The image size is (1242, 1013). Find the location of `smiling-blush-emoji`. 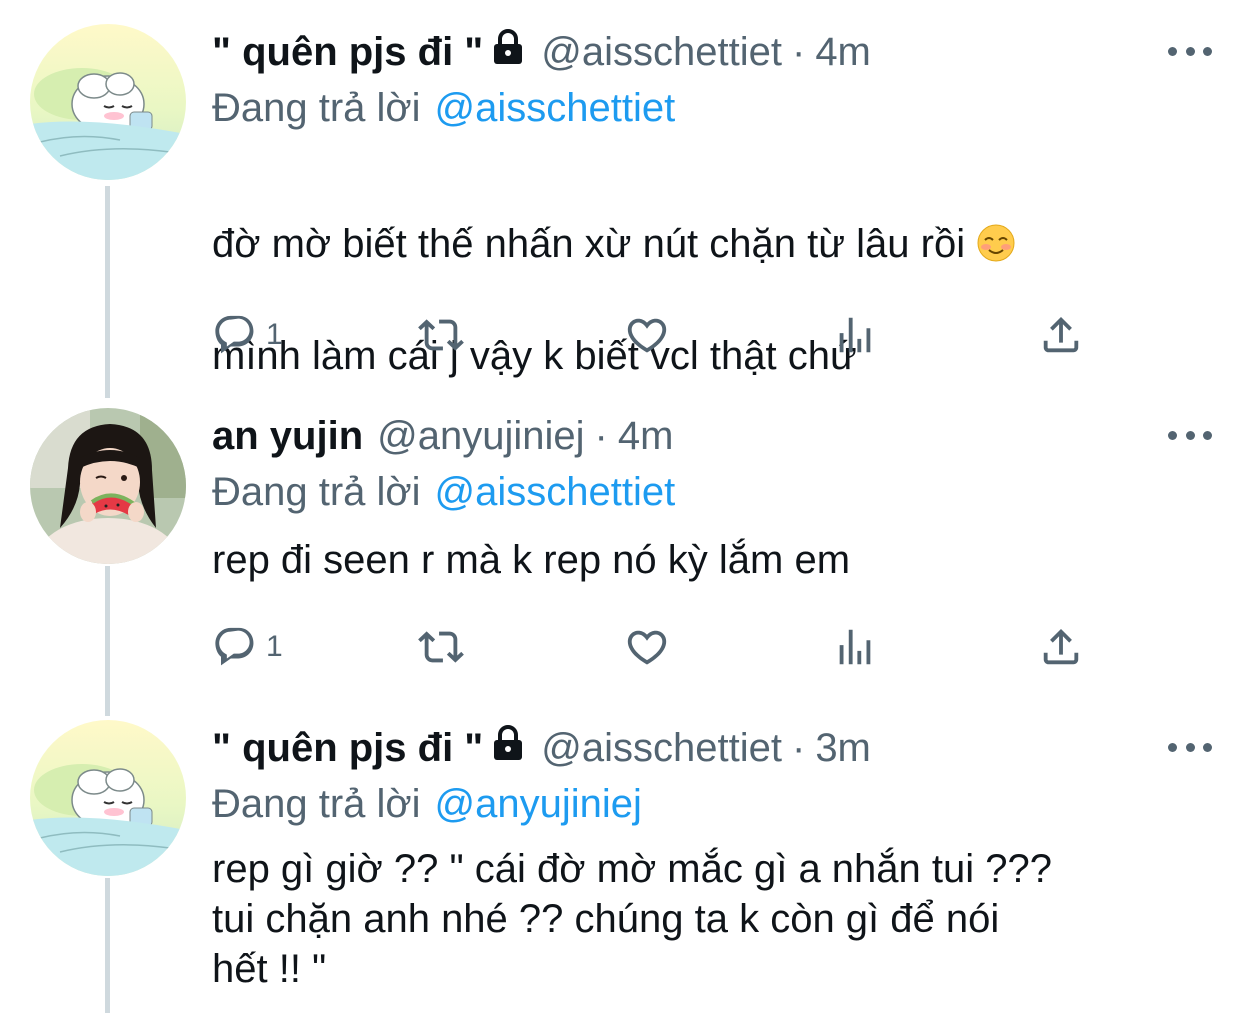

smiling-blush-emoji is located at coordinates (996, 242).